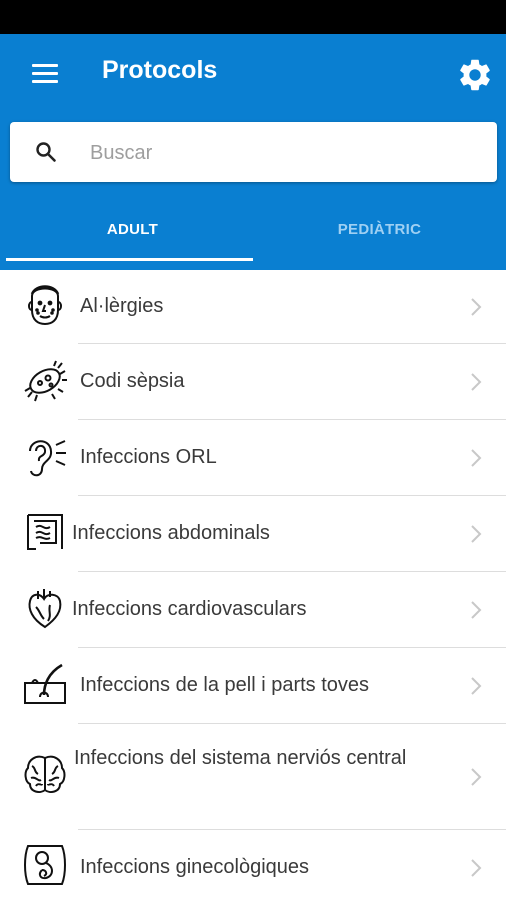  I want to click on search-icon, so click(46, 152).